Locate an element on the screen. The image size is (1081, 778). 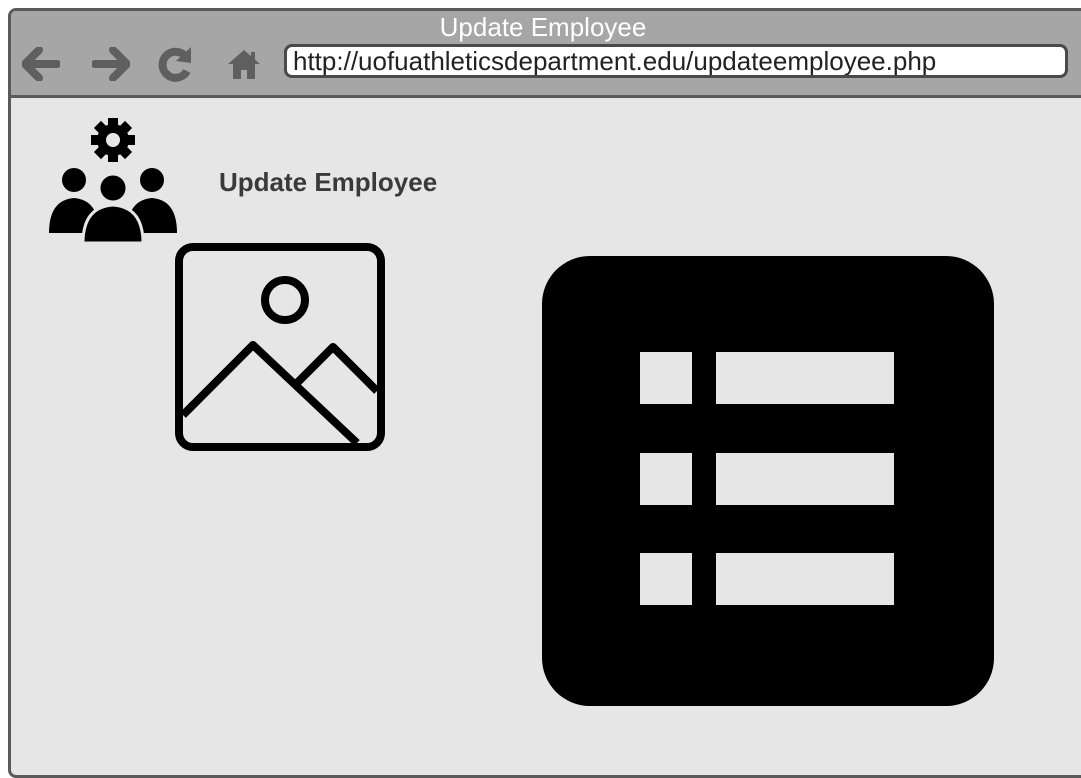
page-title: Update Employee is located at coordinates (328, 182).